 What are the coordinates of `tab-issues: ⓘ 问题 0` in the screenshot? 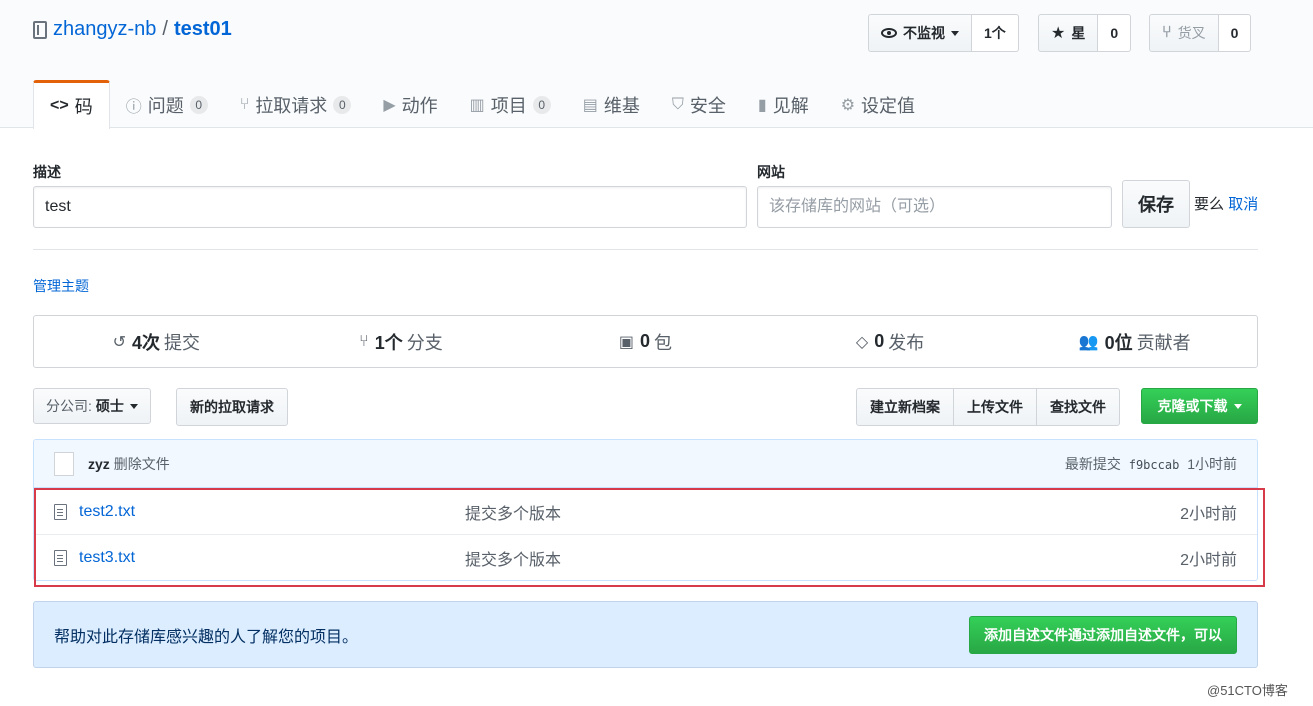 It's located at (167, 104).